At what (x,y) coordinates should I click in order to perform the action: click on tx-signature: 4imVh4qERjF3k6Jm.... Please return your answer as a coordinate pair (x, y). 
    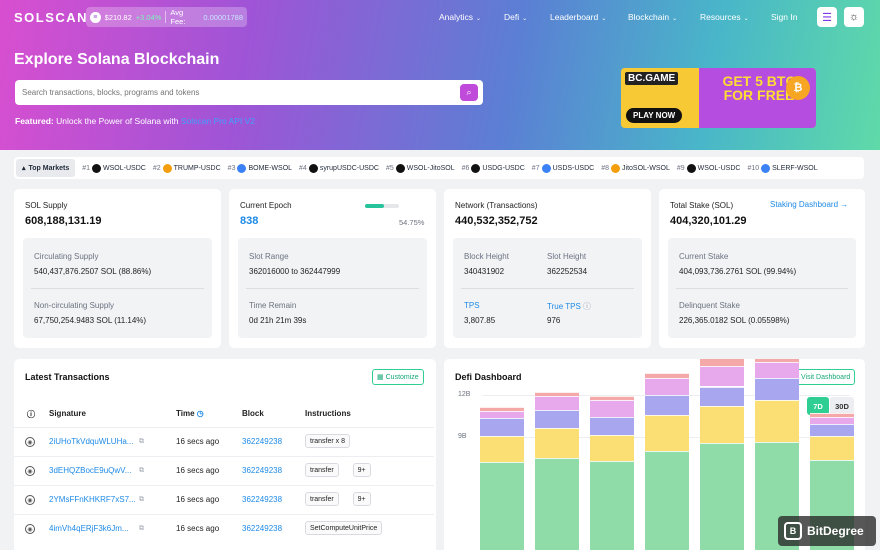
    Looking at the image, I should click on (89, 528).